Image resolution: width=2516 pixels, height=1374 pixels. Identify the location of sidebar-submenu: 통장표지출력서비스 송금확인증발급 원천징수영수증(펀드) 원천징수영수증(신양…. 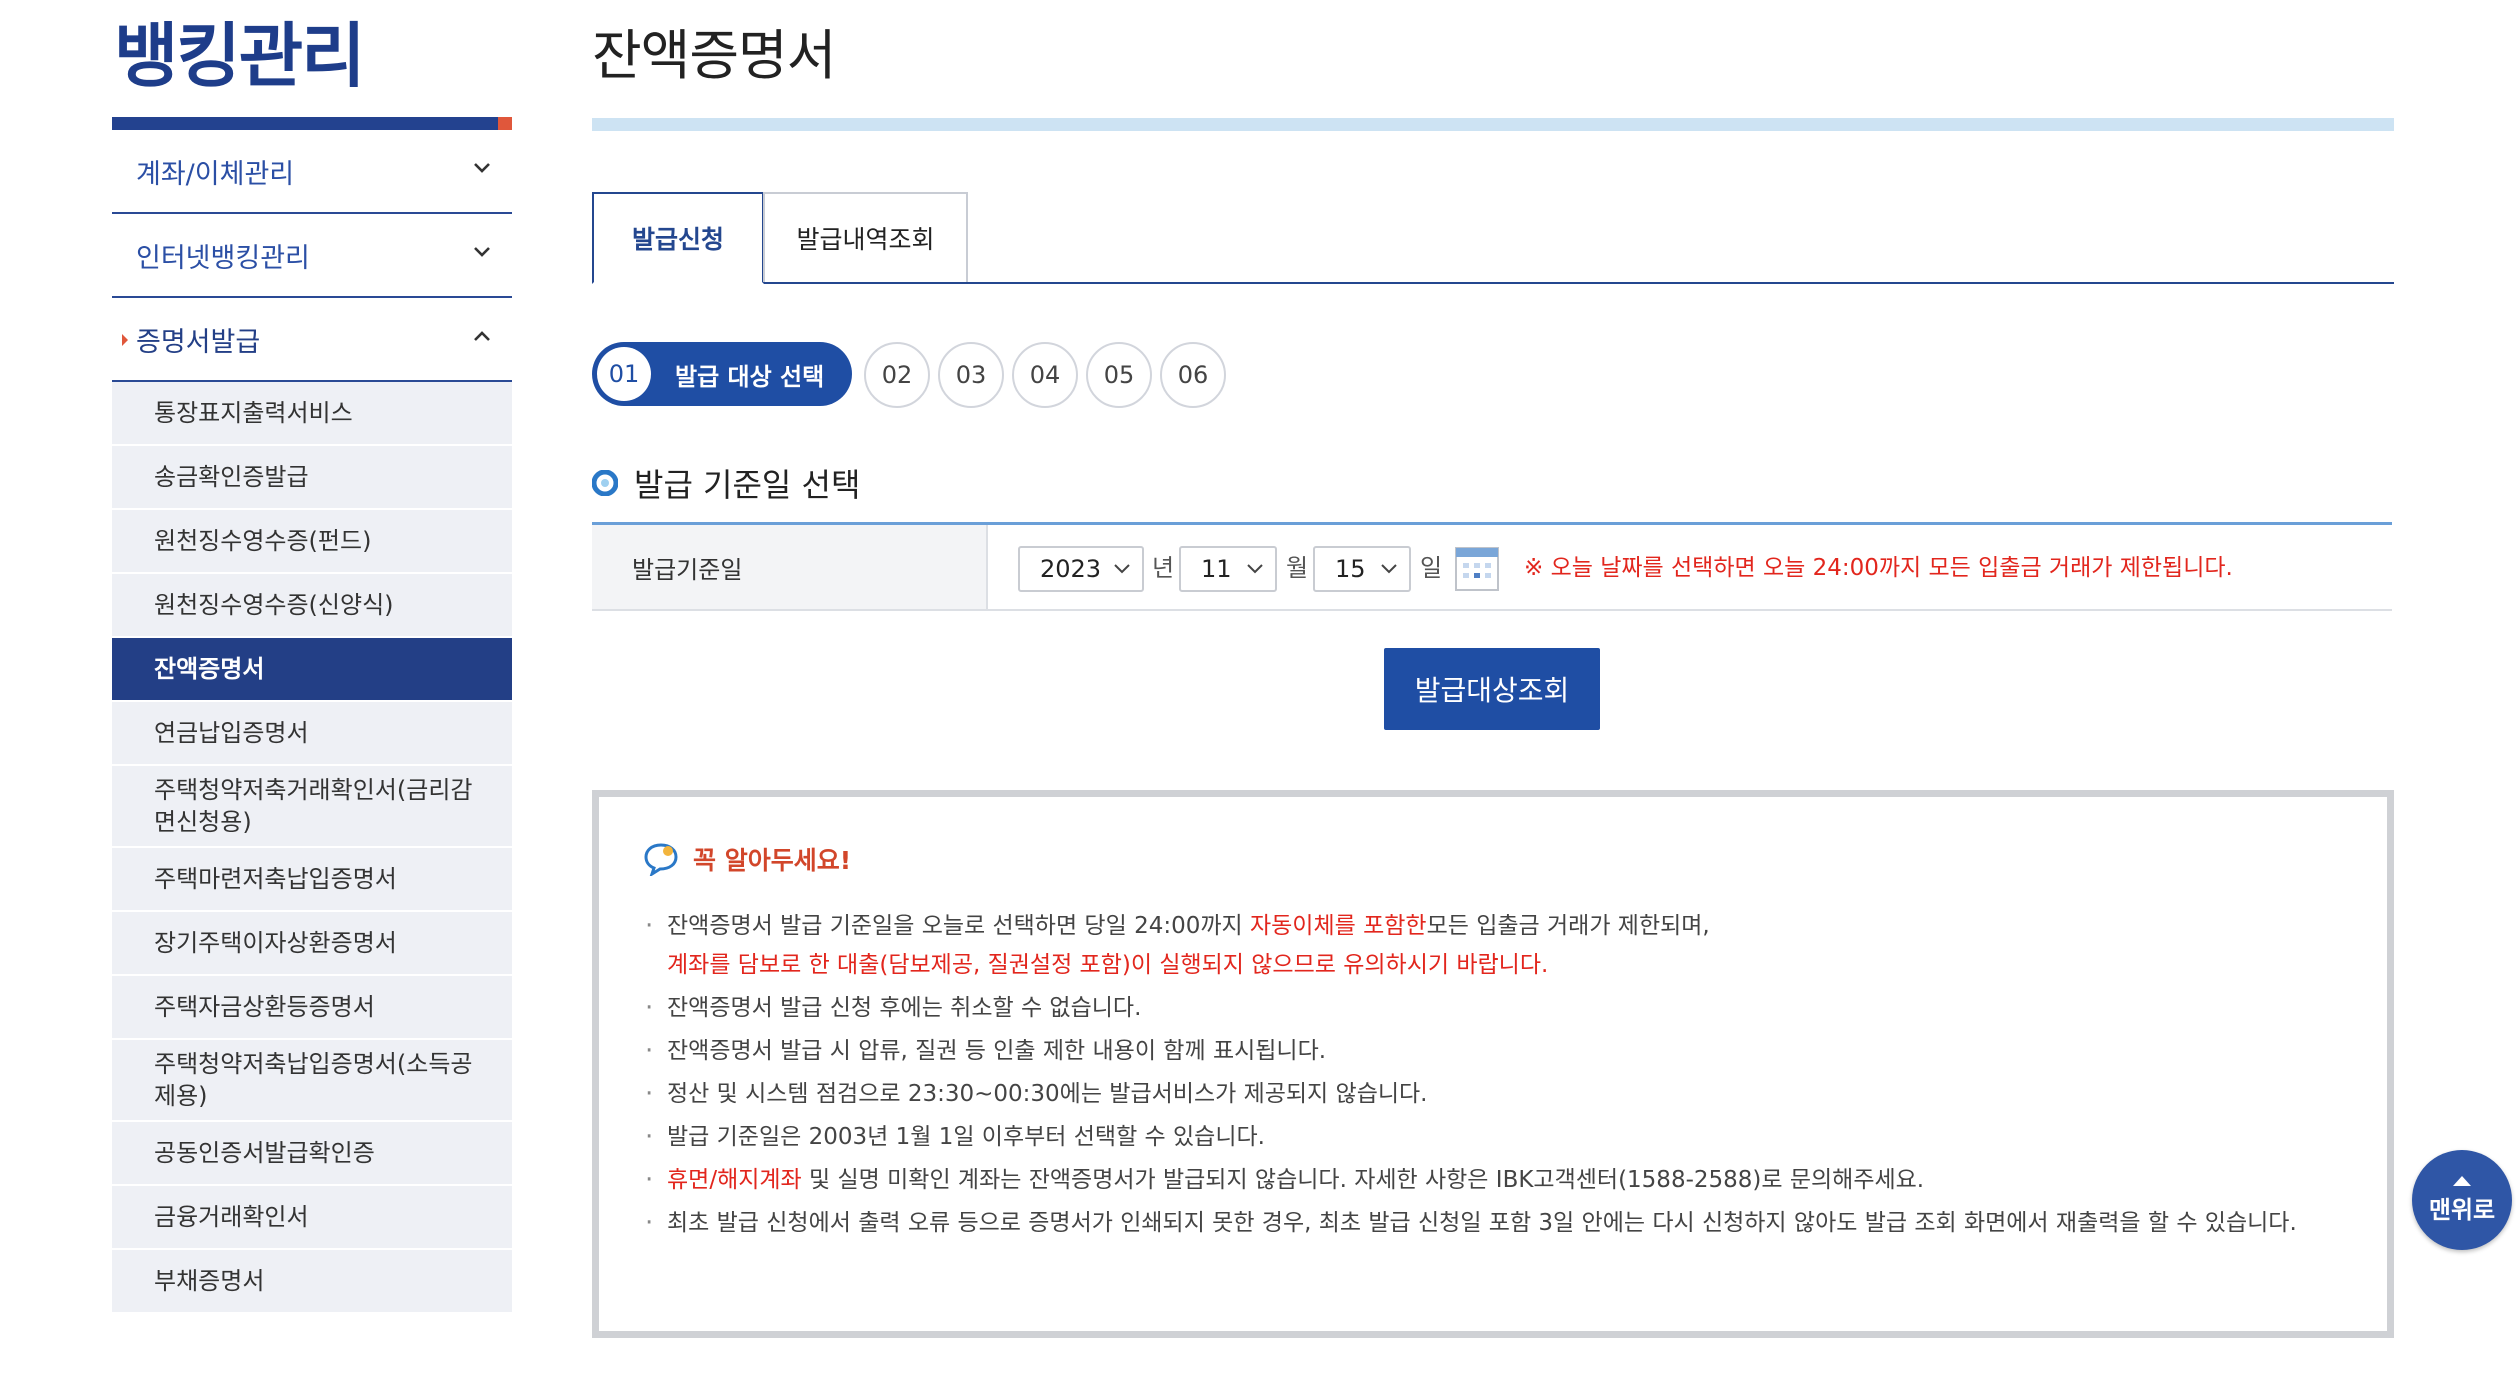
(312, 848).